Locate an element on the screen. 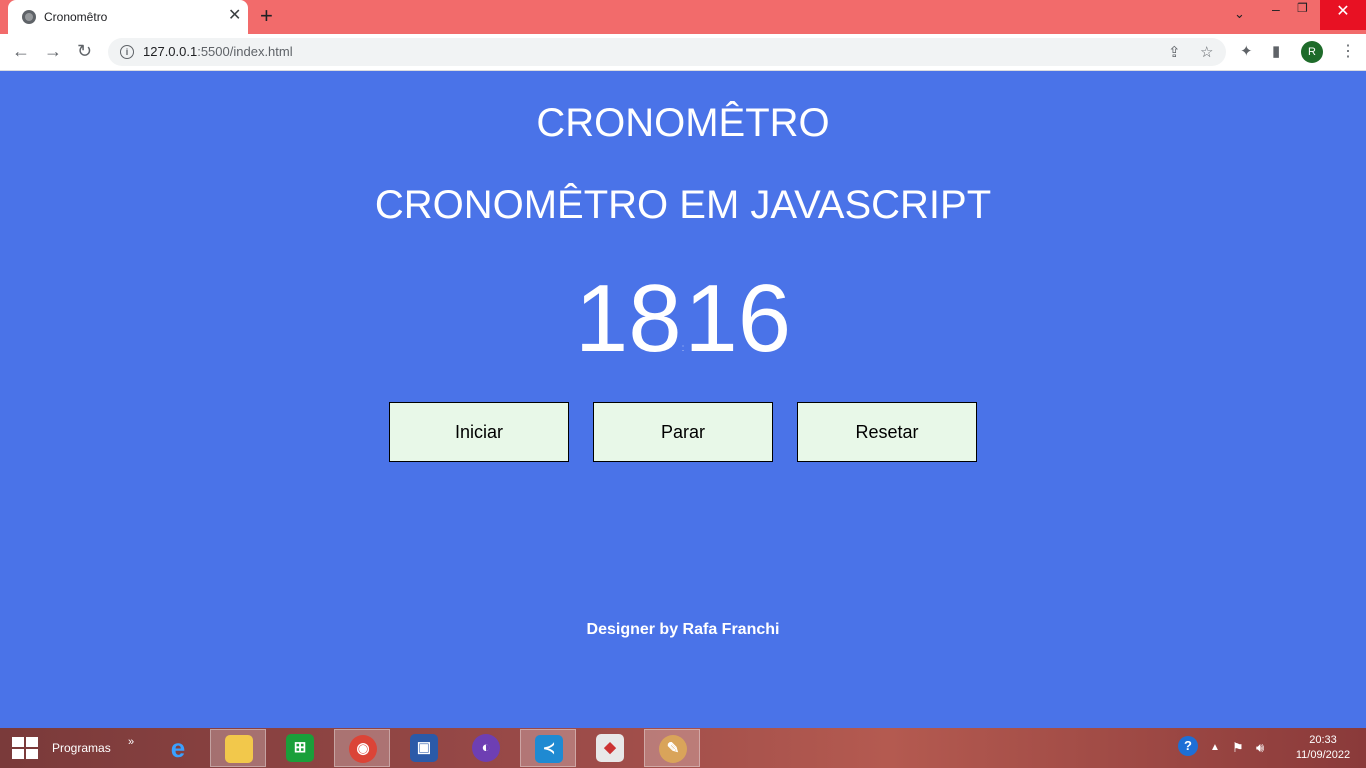  clock-date: 11/09/2022 is located at coordinates (1323, 755).